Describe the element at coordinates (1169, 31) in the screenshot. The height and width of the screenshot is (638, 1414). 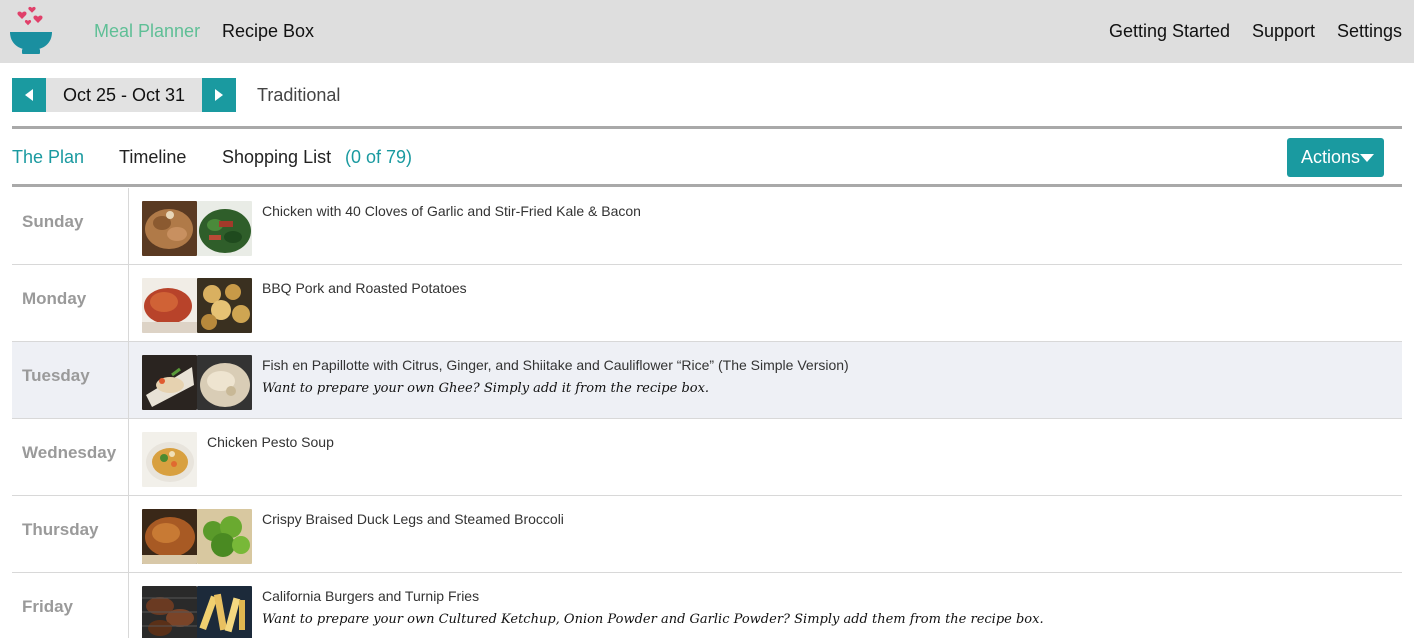
I see `nav-getting-started: Getting Started` at that location.